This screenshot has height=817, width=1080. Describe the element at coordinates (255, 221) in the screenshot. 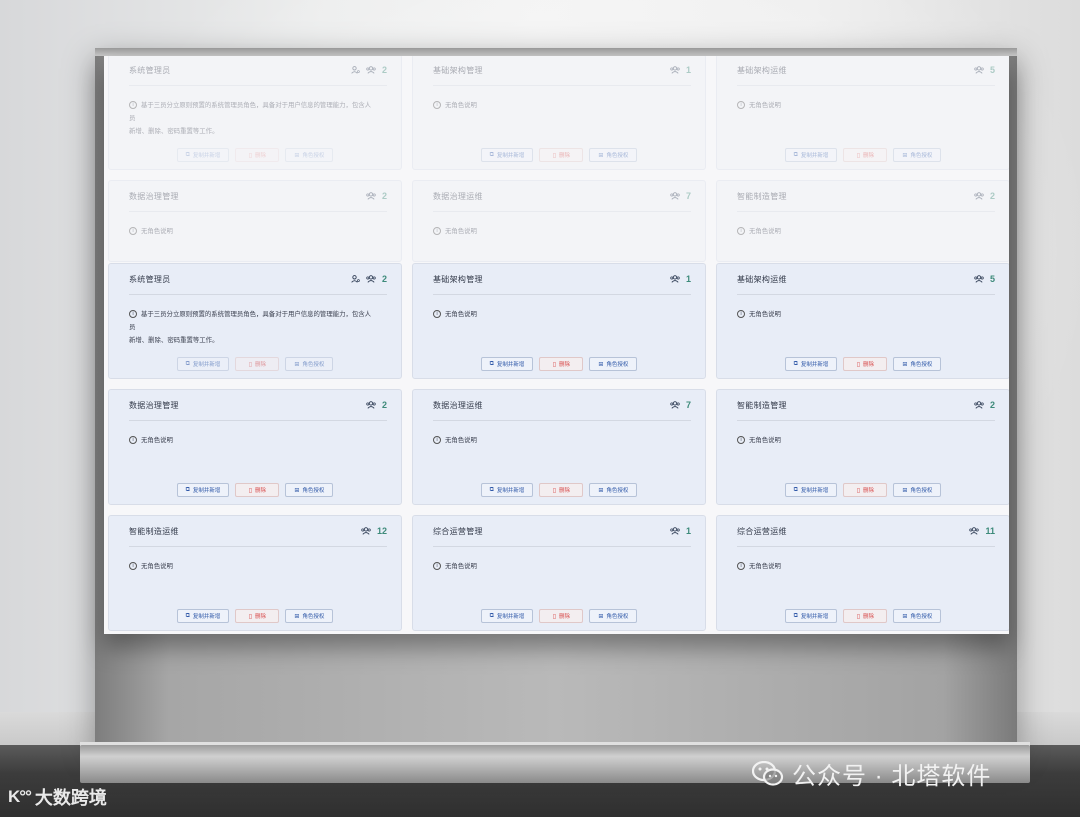

I see `role-card-reflection: 数据治理管理 2 i 无角色说明` at that location.